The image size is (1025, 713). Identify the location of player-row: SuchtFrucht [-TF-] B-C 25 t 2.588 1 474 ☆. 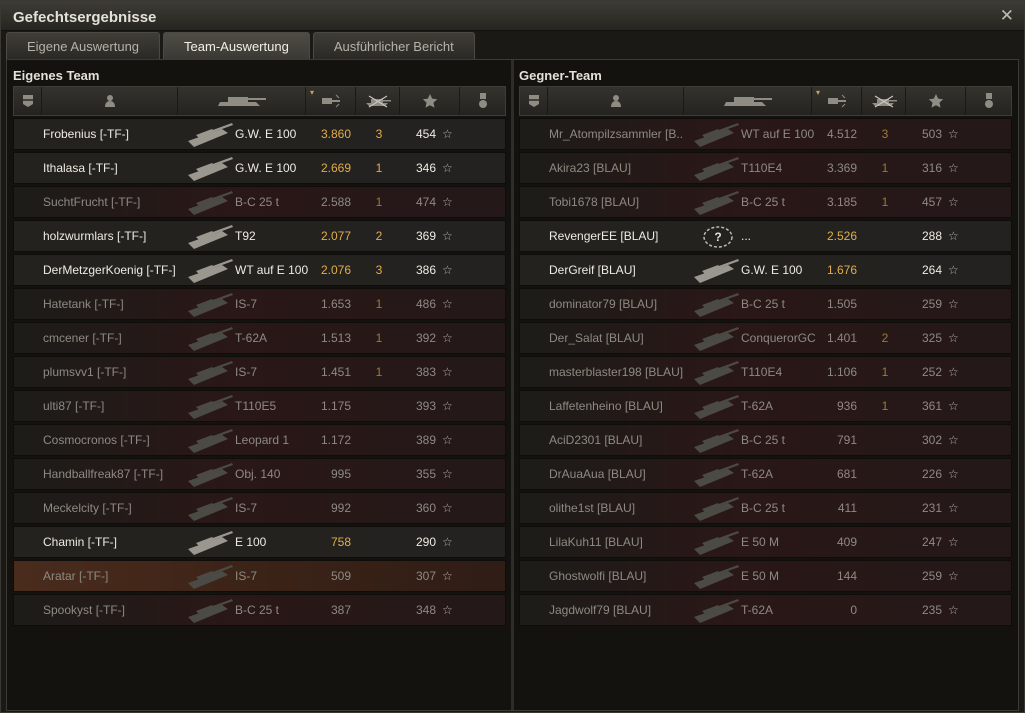
(259, 202).